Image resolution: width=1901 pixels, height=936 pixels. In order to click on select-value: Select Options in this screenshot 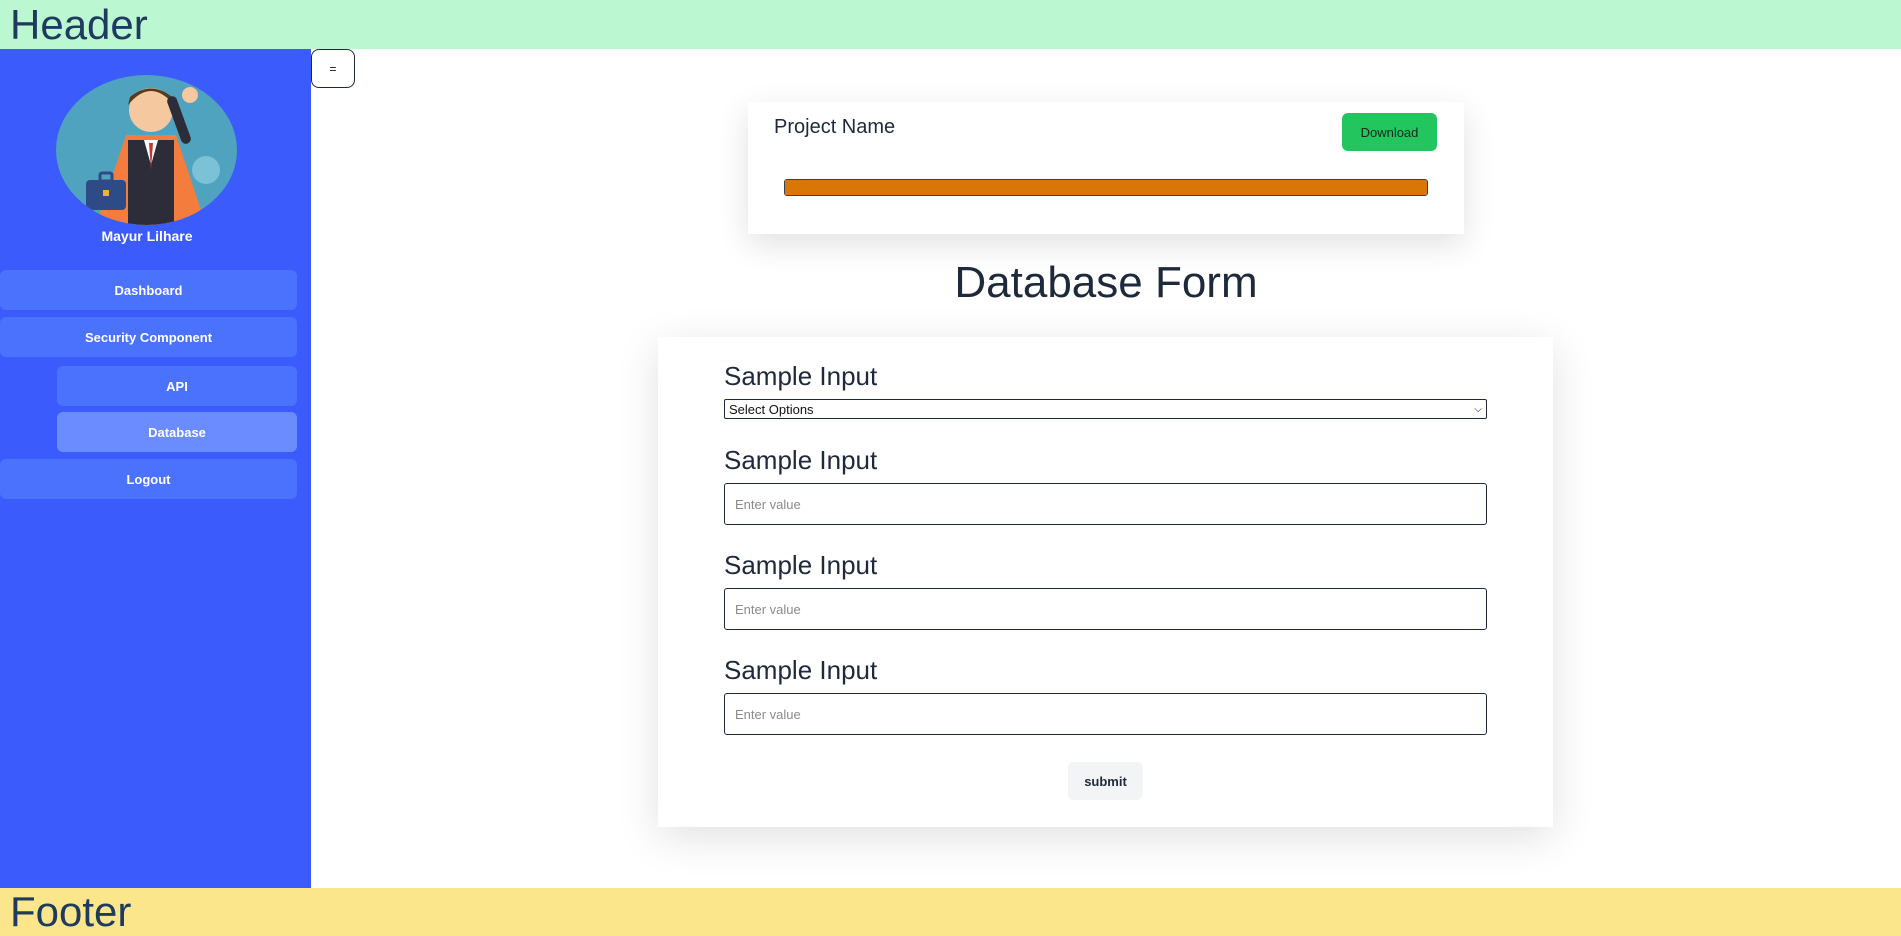, I will do `click(771, 409)`.